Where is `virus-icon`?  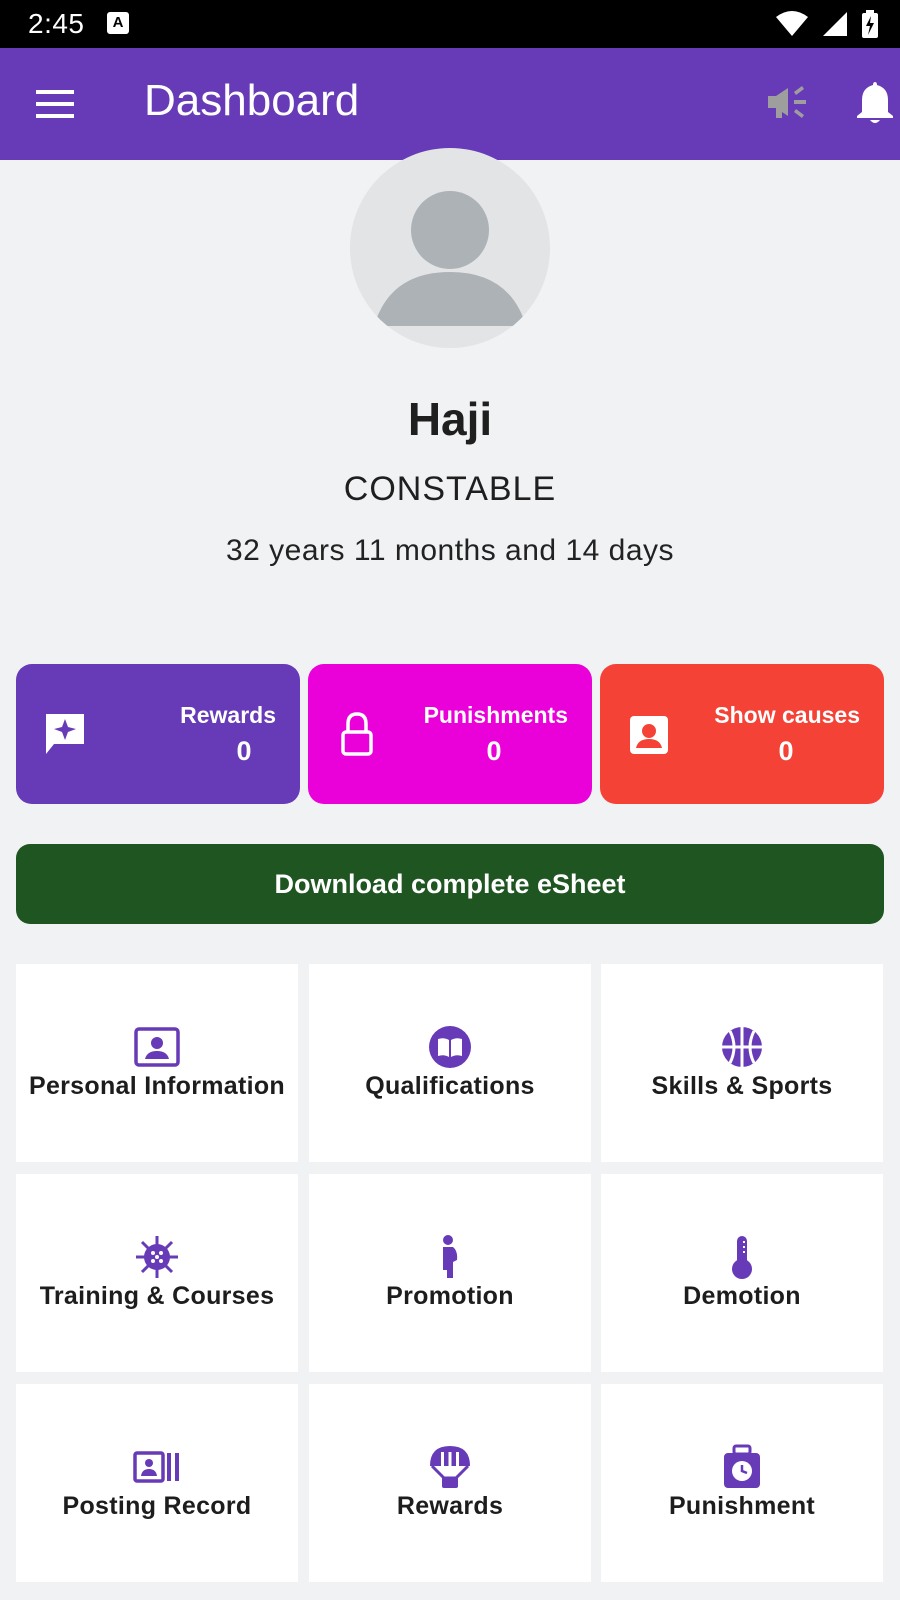 virus-icon is located at coordinates (157, 1257).